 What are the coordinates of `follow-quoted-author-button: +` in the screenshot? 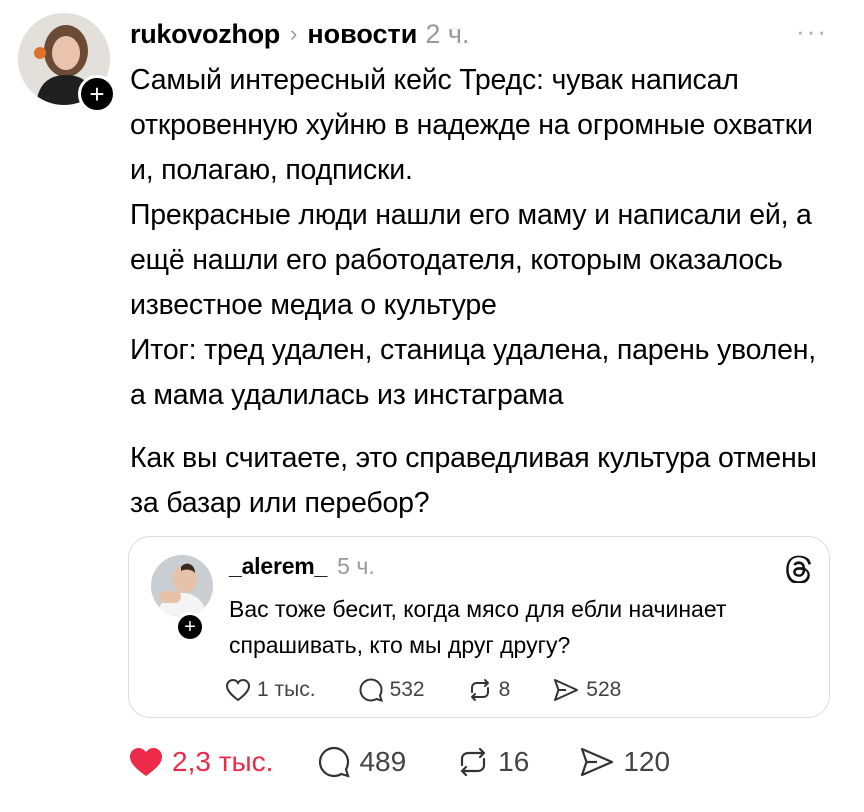 It's located at (190, 627).